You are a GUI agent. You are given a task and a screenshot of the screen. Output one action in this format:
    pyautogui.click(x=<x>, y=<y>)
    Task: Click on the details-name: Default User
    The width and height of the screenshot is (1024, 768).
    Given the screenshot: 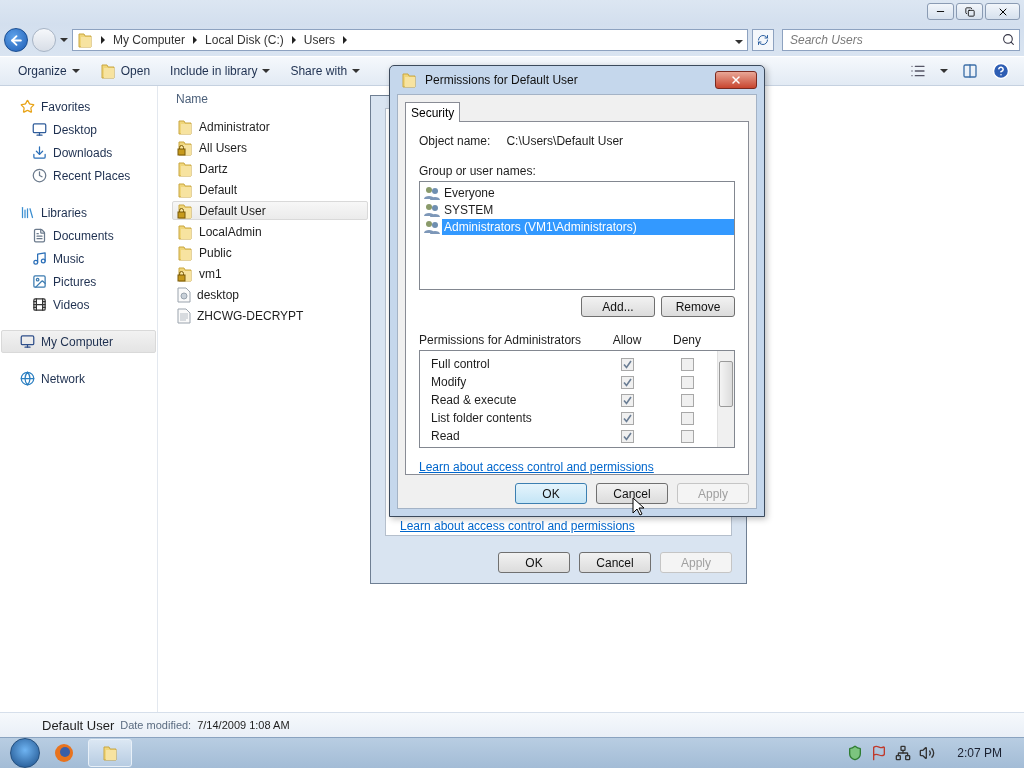 What is the action you would take?
    pyautogui.click(x=78, y=725)
    